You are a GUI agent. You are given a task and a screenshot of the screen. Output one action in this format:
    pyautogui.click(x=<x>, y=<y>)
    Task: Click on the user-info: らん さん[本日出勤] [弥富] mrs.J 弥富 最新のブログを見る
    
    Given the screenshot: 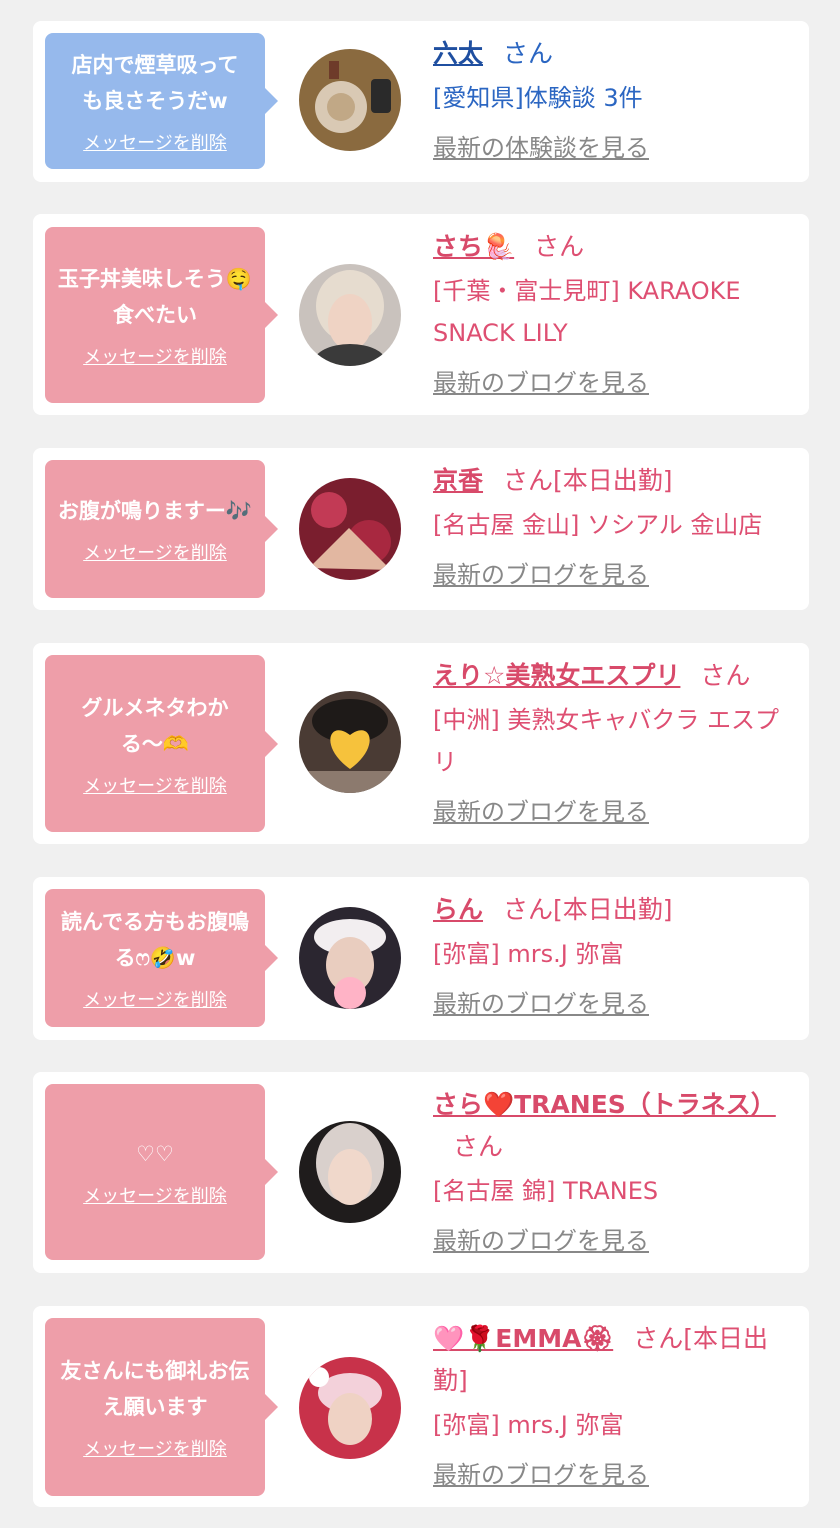 What is the action you would take?
    pyautogui.click(x=613, y=955)
    